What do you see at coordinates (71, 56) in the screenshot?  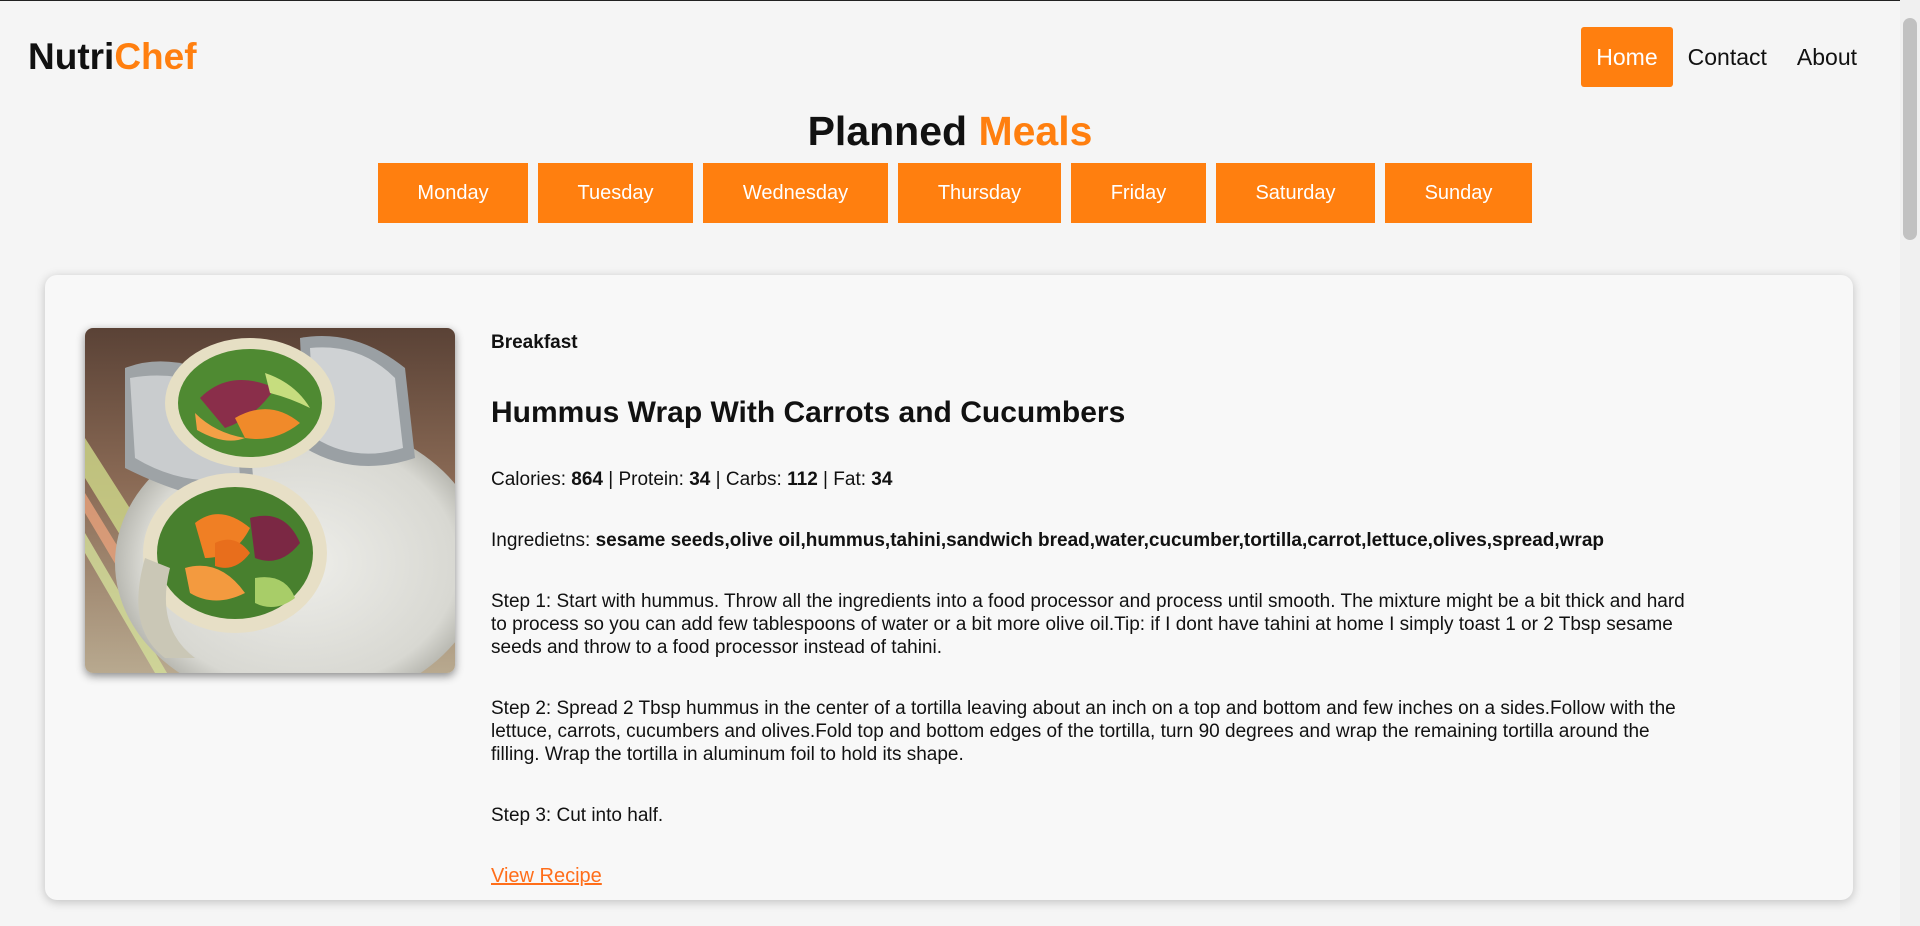 I see `brand-name-part1: Nutri` at bounding box center [71, 56].